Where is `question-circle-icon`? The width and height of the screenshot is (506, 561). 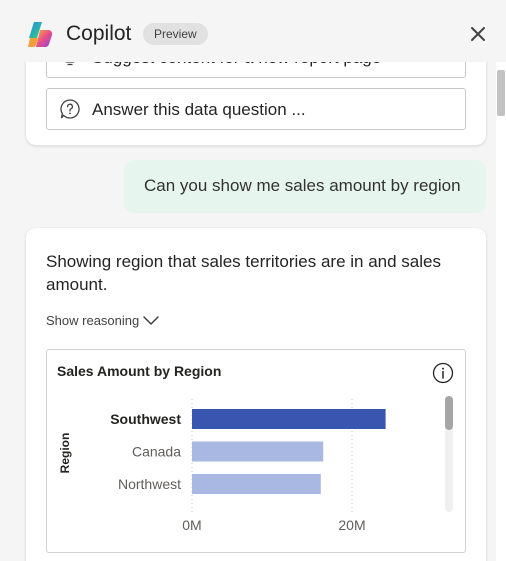 question-circle-icon is located at coordinates (70, 109).